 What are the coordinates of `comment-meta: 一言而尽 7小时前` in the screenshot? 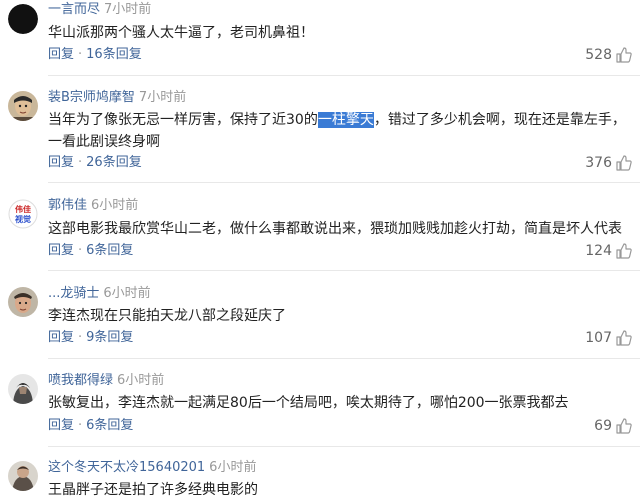 It's located at (99, 10).